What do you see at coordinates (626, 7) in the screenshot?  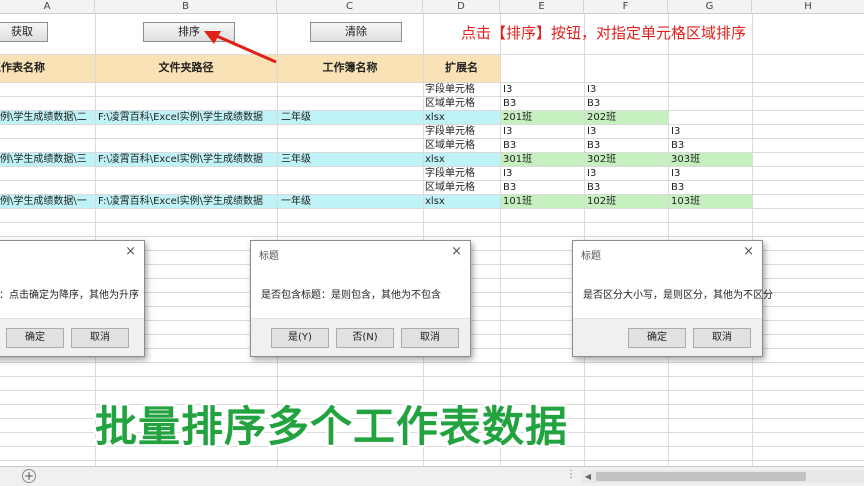 I see `column-header-f: F` at bounding box center [626, 7].